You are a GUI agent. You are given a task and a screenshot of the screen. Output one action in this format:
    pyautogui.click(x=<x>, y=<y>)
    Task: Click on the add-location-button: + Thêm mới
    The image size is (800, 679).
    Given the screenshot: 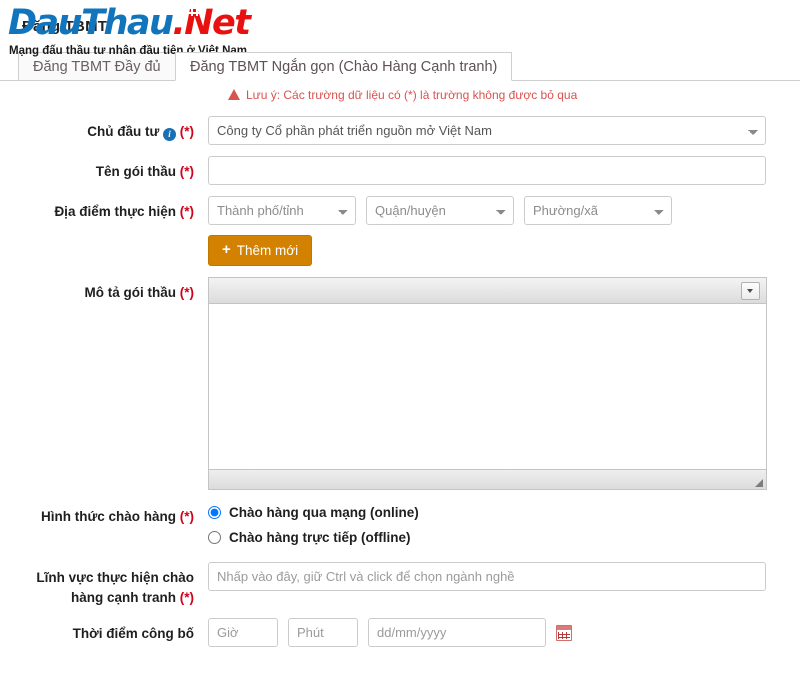 What is the action you would take?
    pyautogui.click(x=260, y=250)
    